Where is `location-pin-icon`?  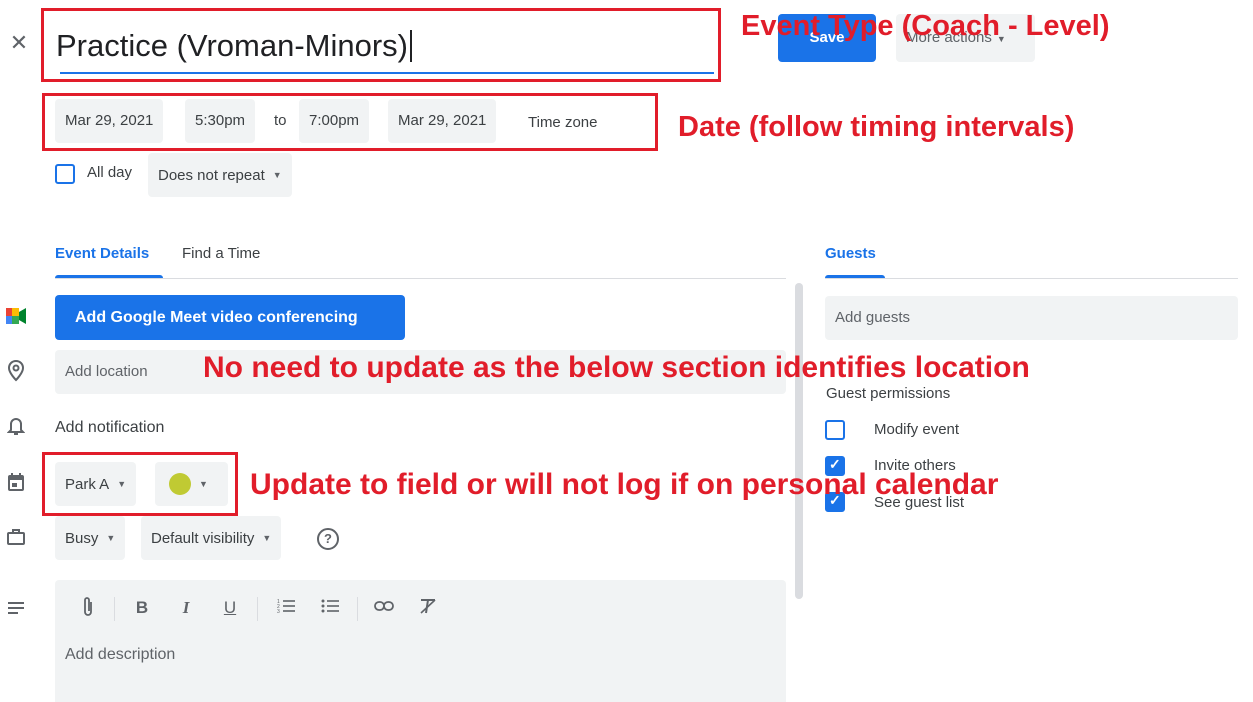 location-pin-icon is located at coordinates (16, 371).